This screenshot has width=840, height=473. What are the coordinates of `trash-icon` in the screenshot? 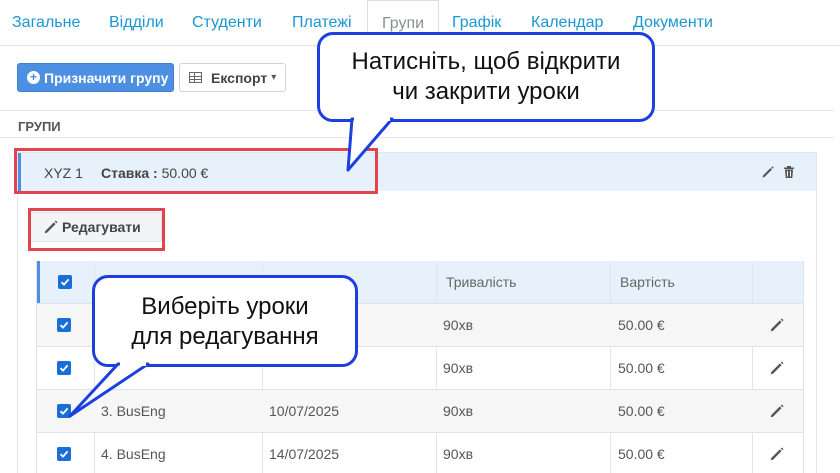 It's located at (789, 172).